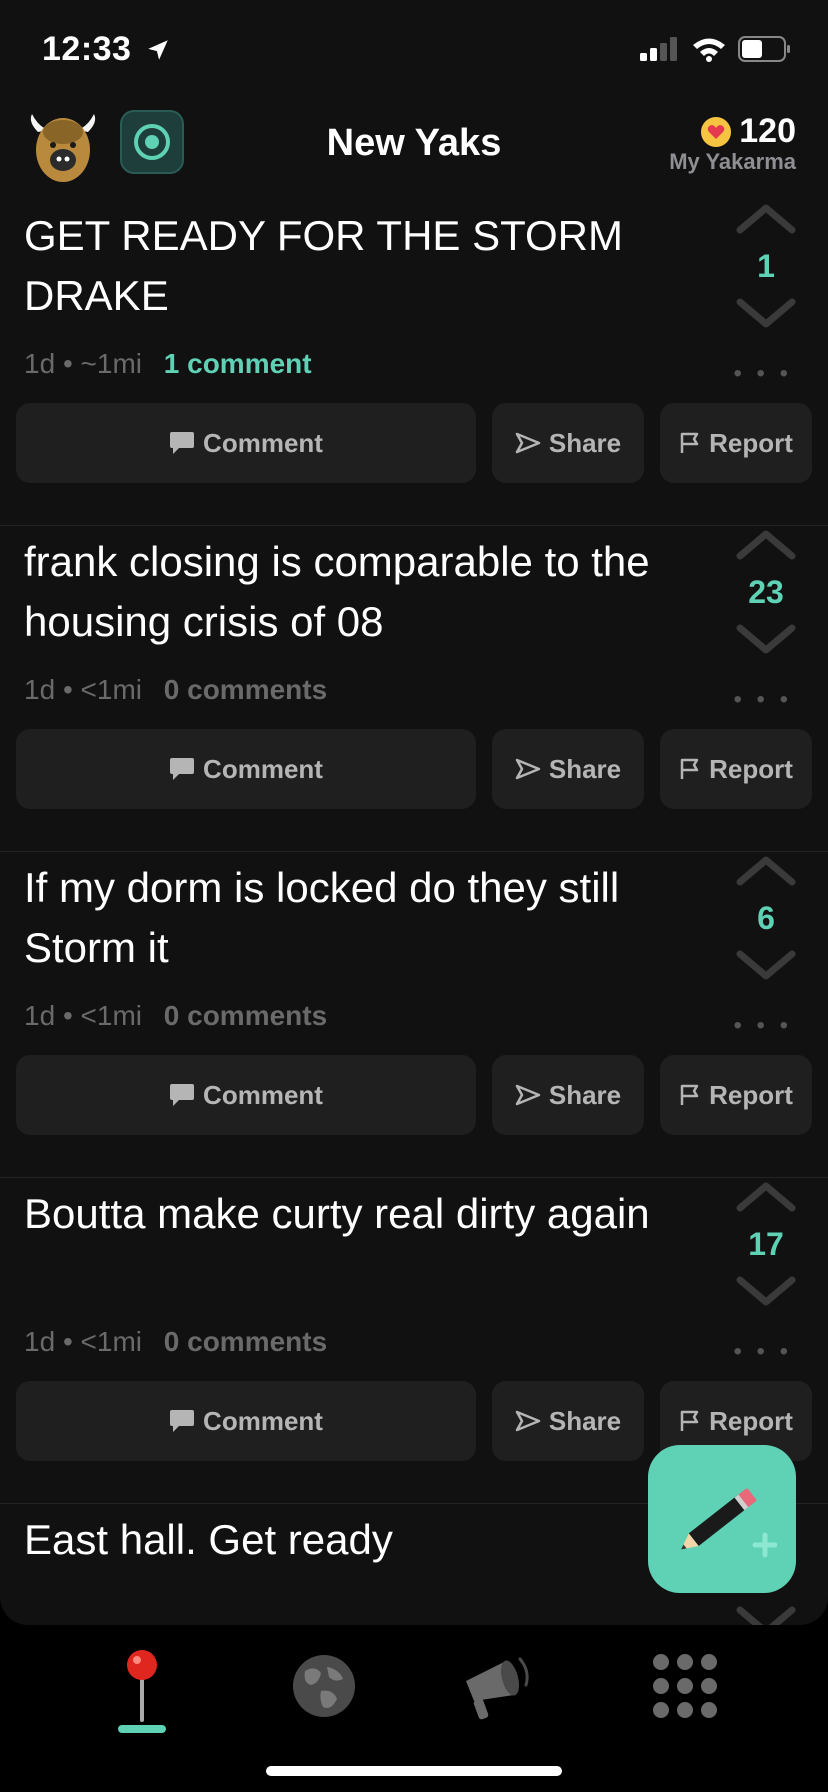 This screenshot has width=828, height=1792. I want to click on megaphone-icon, so click(497, 1688).